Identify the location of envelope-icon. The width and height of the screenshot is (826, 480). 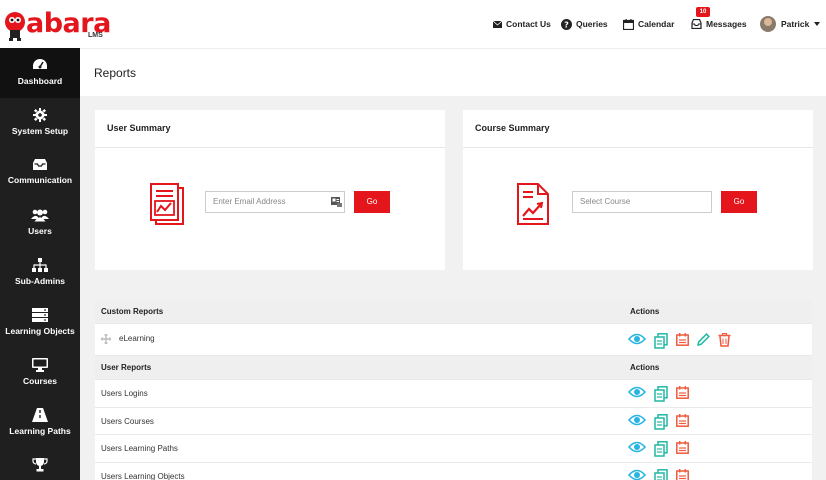
(497, 24).